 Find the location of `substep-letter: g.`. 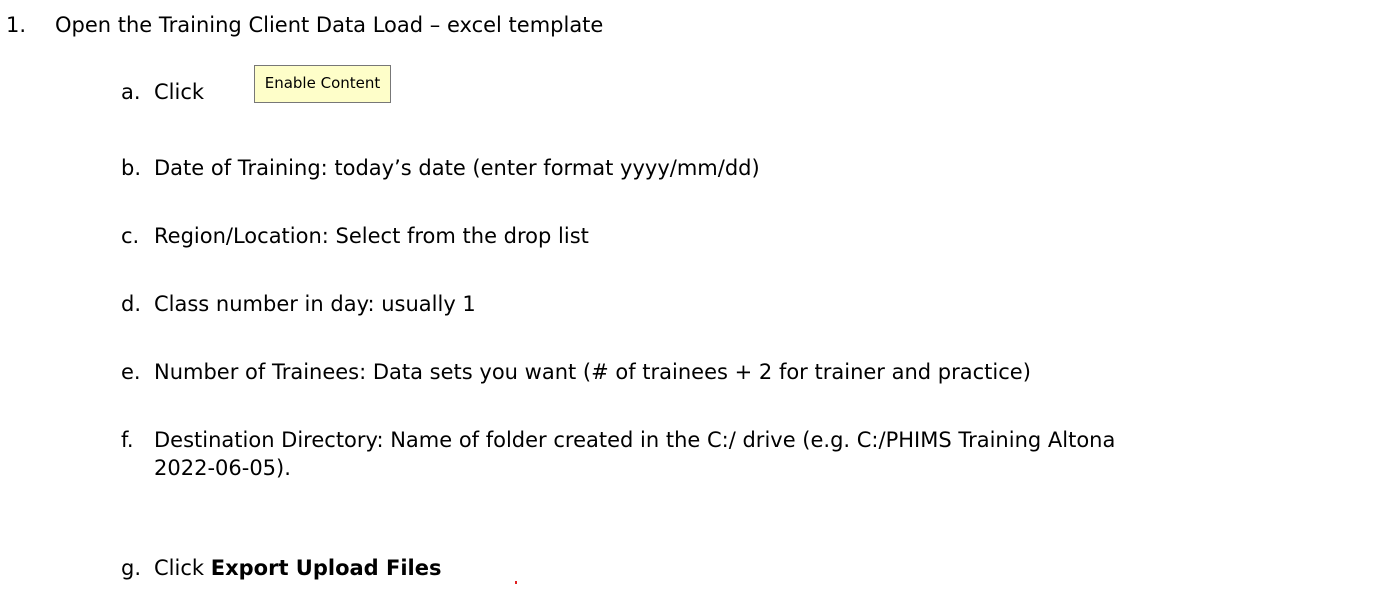

substep-letter: g. is located at coordinates (131, 568).